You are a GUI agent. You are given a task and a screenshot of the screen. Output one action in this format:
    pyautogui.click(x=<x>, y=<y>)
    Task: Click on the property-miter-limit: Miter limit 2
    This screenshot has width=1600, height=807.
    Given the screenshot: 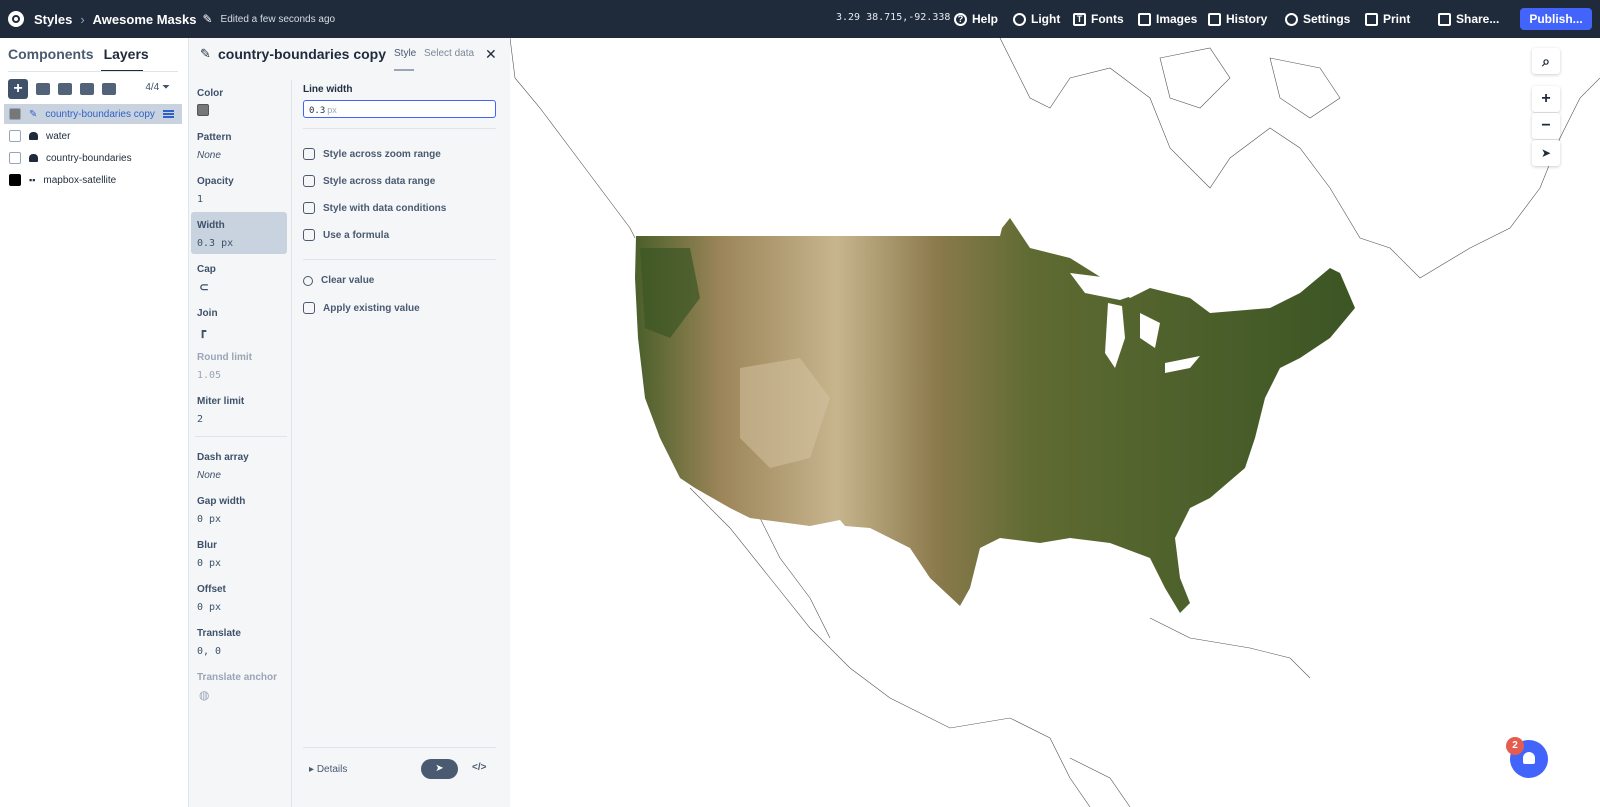 What is the action you would take?
    pyautogui.click(x=239, y=409)
    